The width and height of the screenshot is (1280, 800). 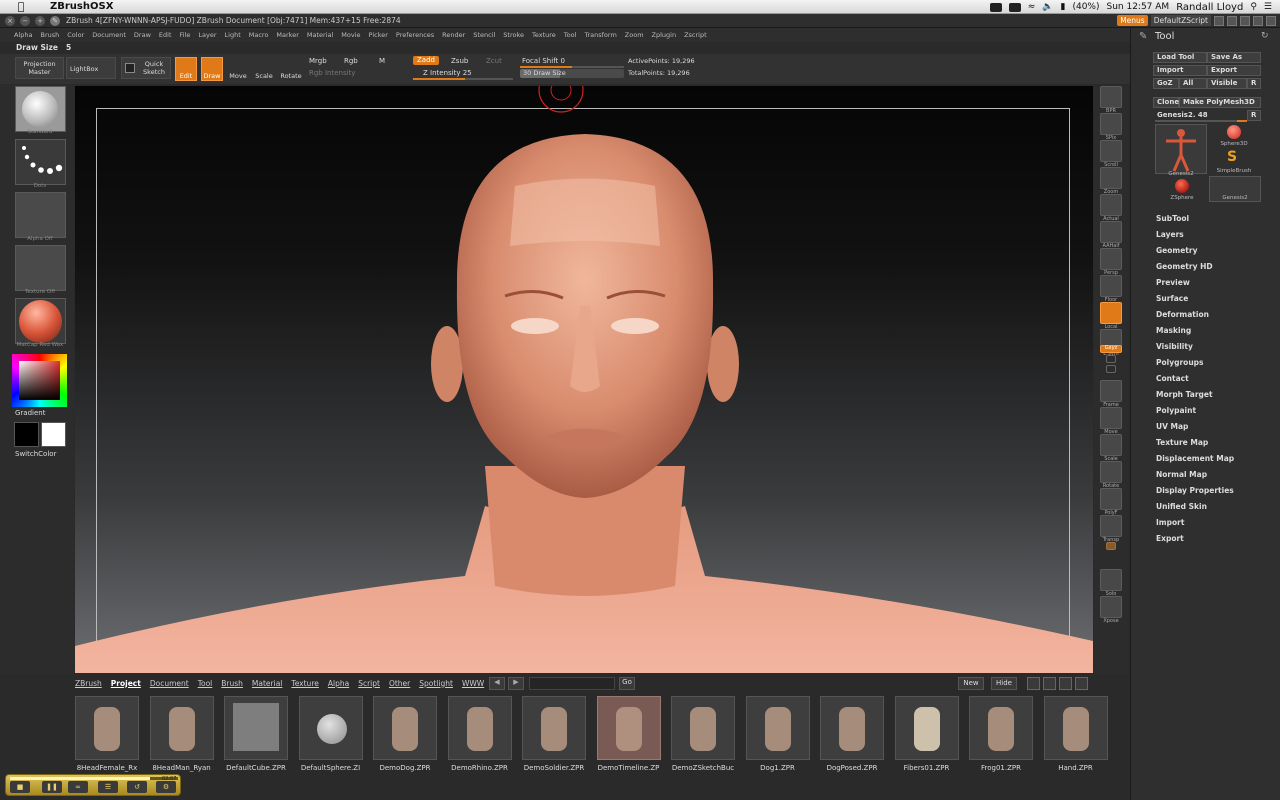 I want to click on move-button: Move, so click(x=238, y=69).